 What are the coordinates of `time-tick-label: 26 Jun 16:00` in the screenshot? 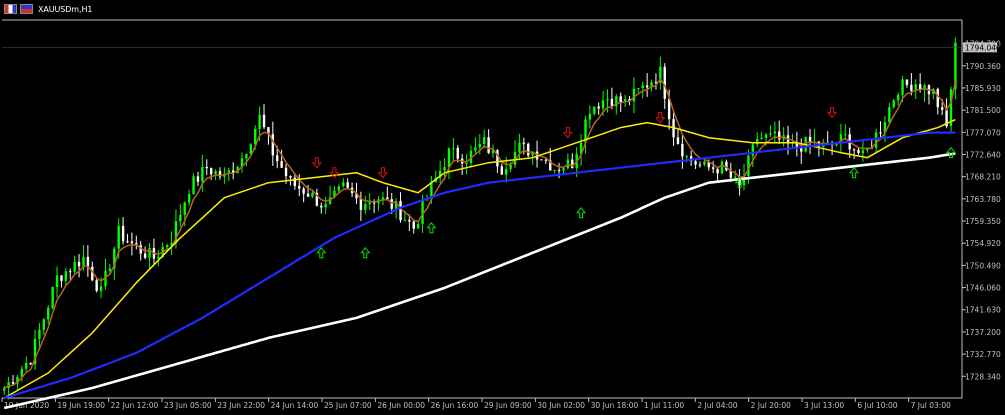 It's located at (455, 405).